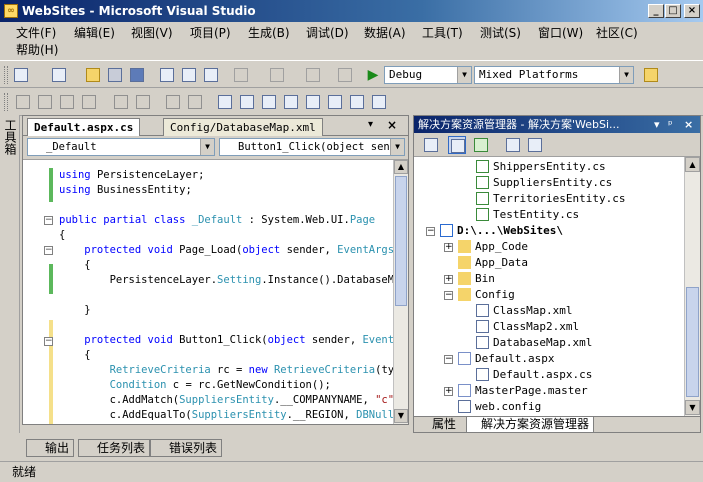 The height and width of the screenshot is (482, 703). What do you see at coordinates (549, 167) in the screenshot?
I see `tree-item: ShippersEntity.cs` at bounding box center [549, 167].